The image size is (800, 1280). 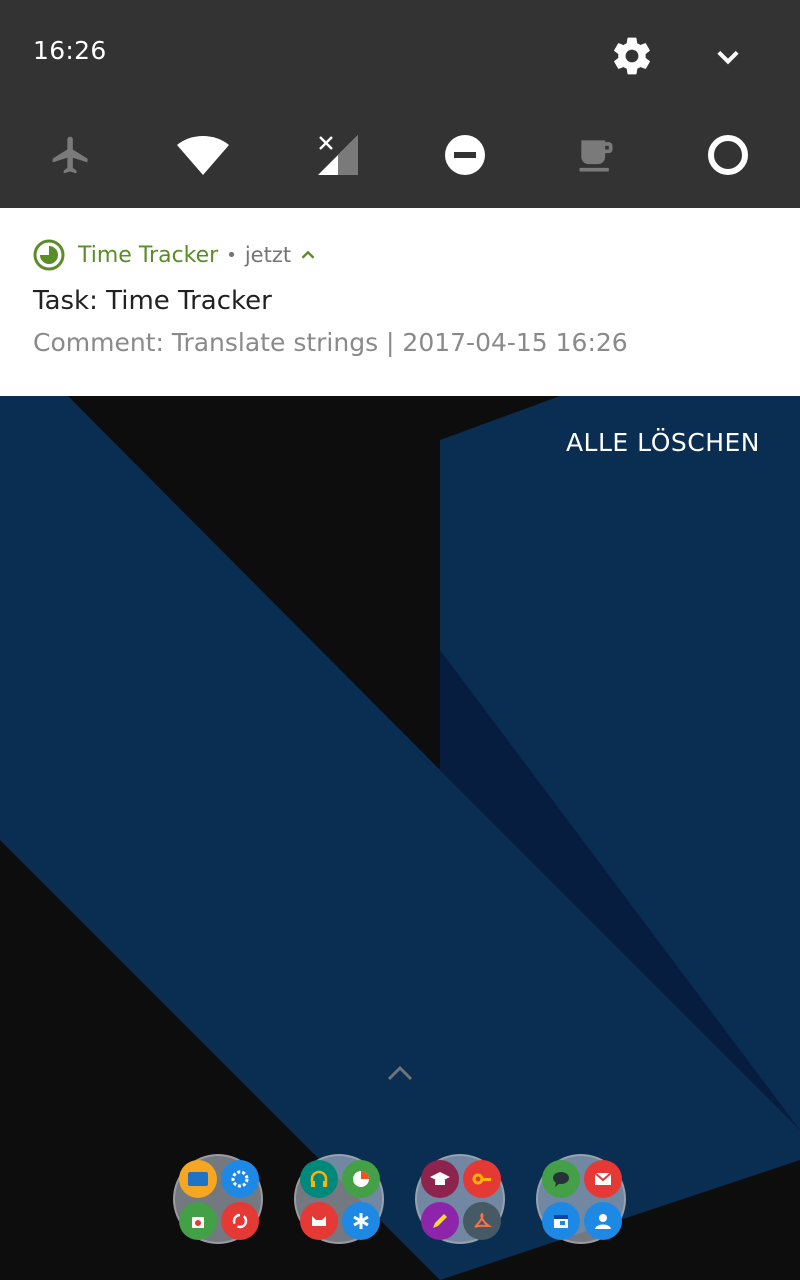 I want to click on headphones-icon, so click(x=319, y=1179).